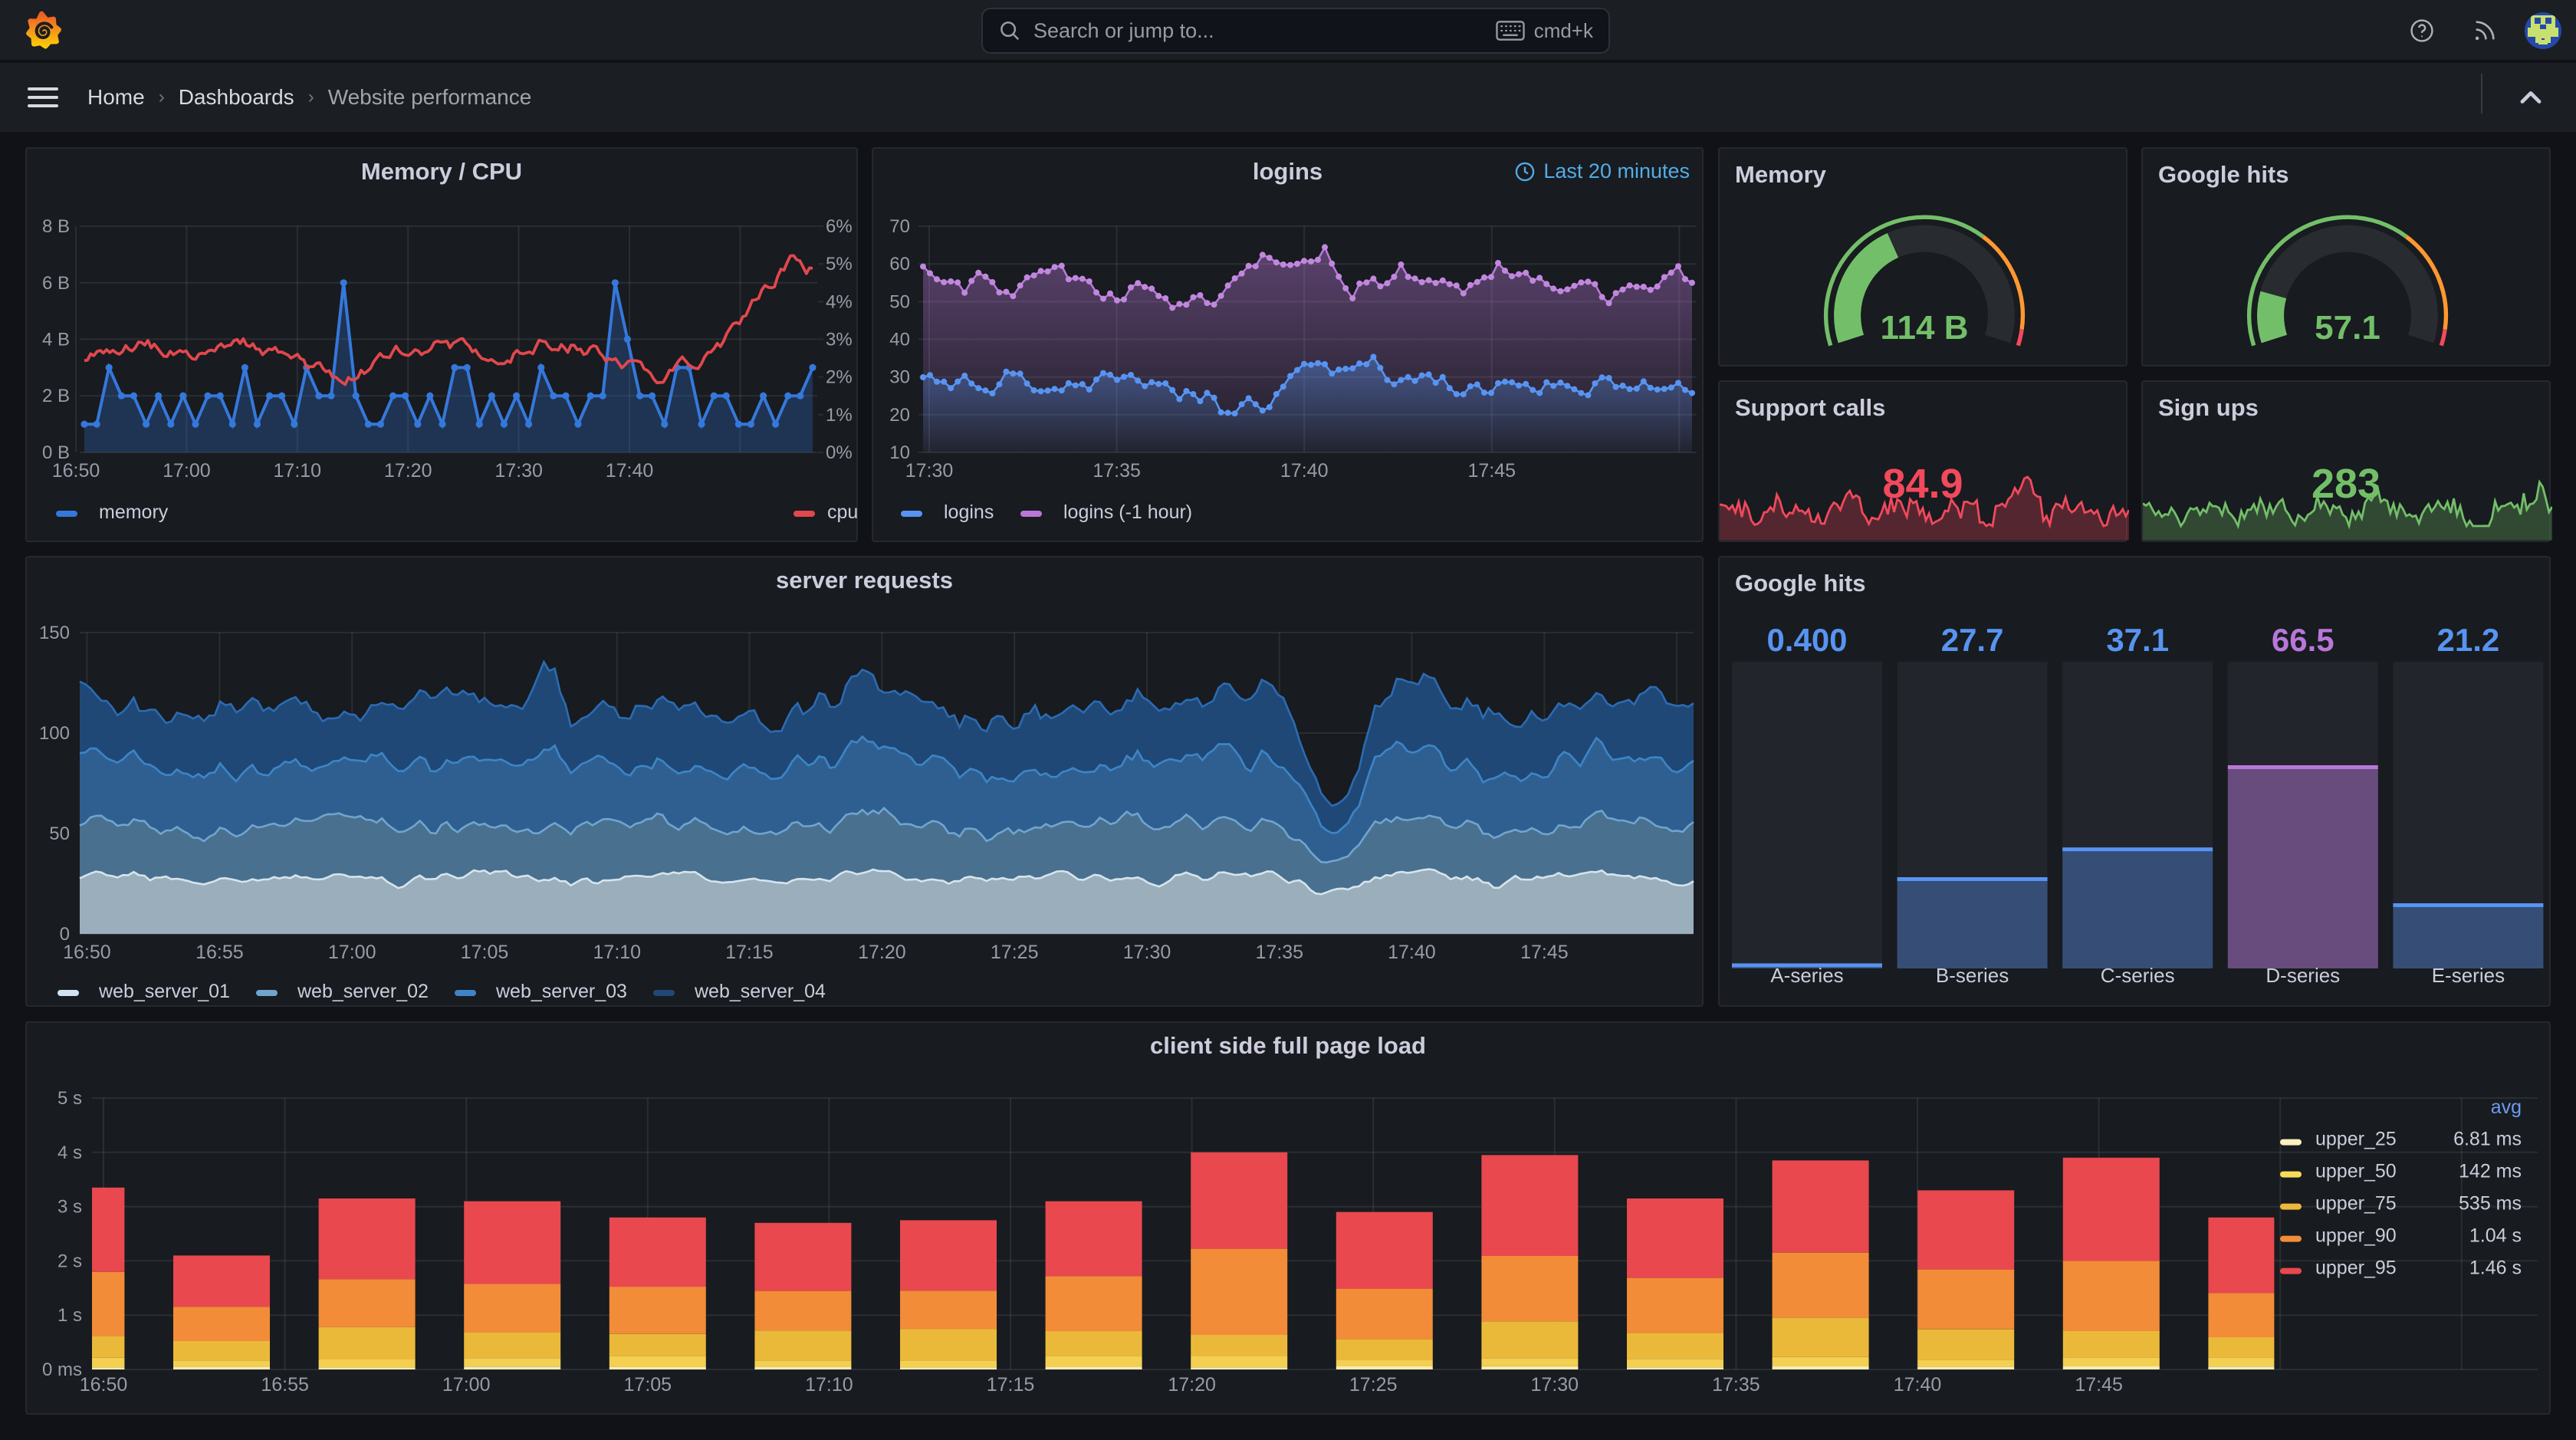  What do you see at coordinates (2506, 1107) in the screenshot?
I see `svg-text: avg` at bounding box center [2506, 1107].